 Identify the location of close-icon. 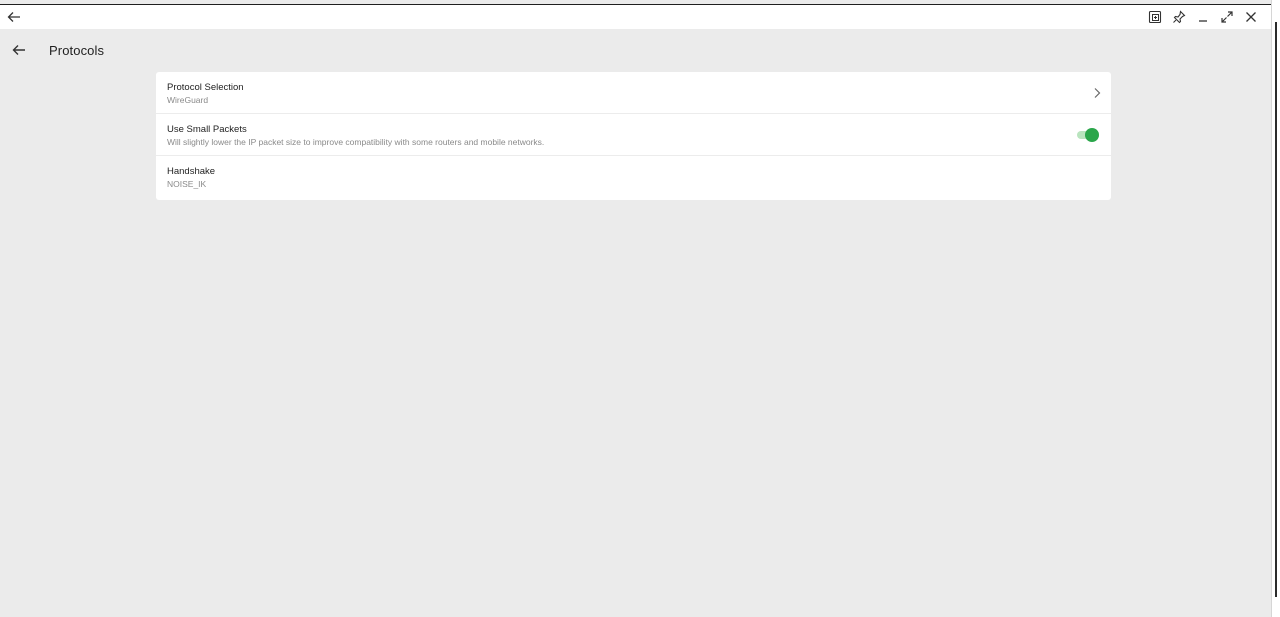
(1251, 17).